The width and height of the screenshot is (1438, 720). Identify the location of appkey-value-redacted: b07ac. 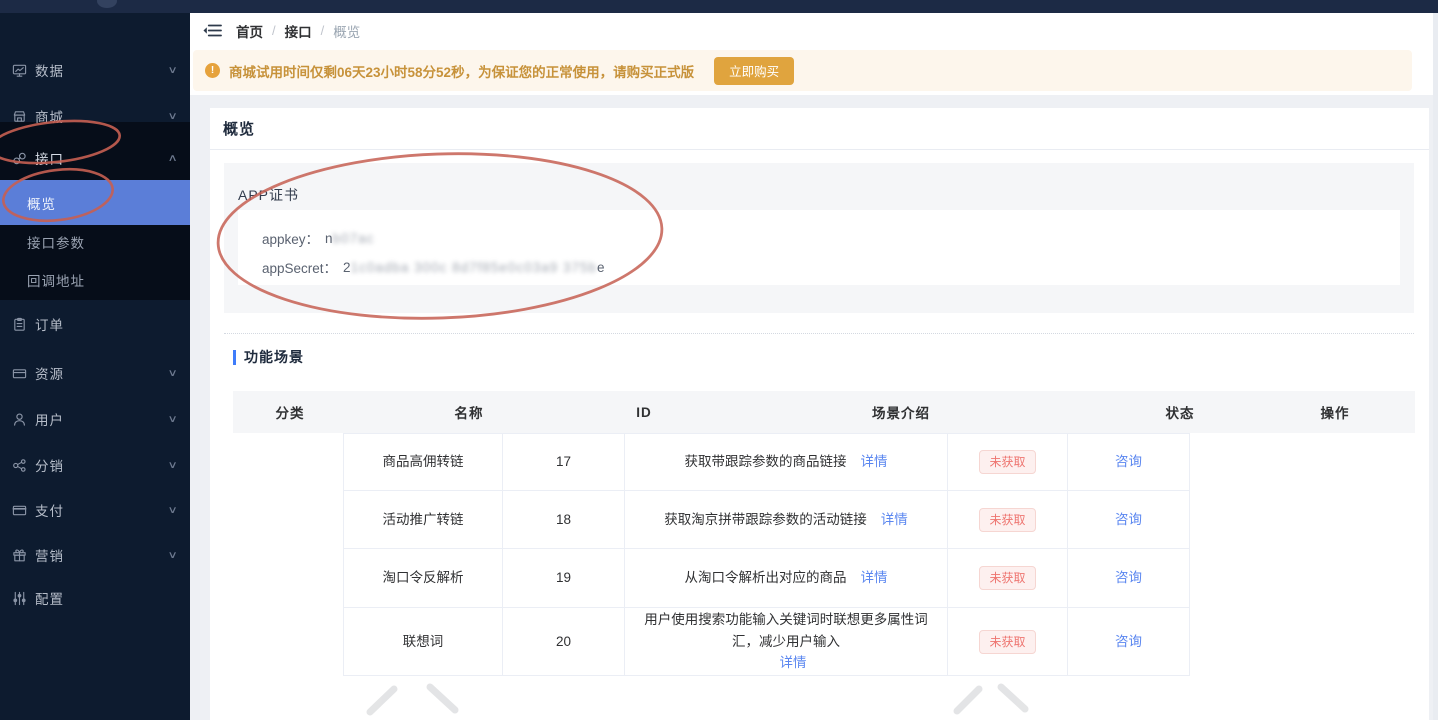
(353, 238).